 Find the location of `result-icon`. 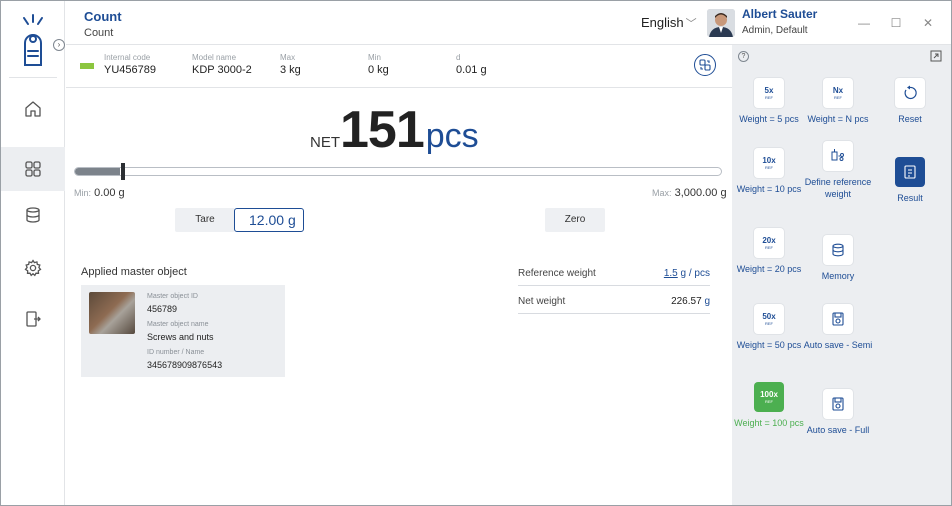

result-icon is located at coordinates (910, 172).